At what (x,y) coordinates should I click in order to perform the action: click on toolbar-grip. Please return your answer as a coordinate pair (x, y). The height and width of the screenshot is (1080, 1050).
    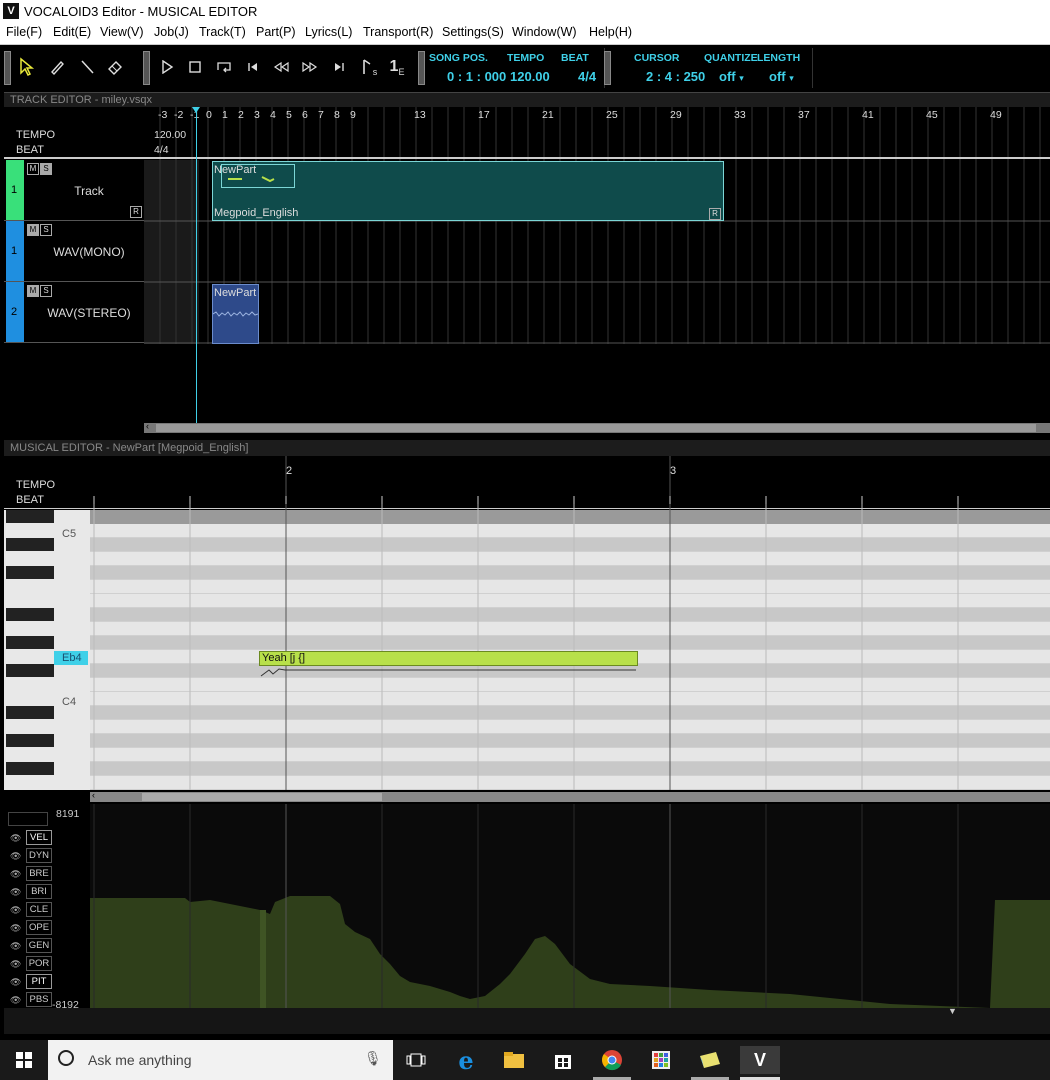
    Looking at the image, I should click on (7, 68).